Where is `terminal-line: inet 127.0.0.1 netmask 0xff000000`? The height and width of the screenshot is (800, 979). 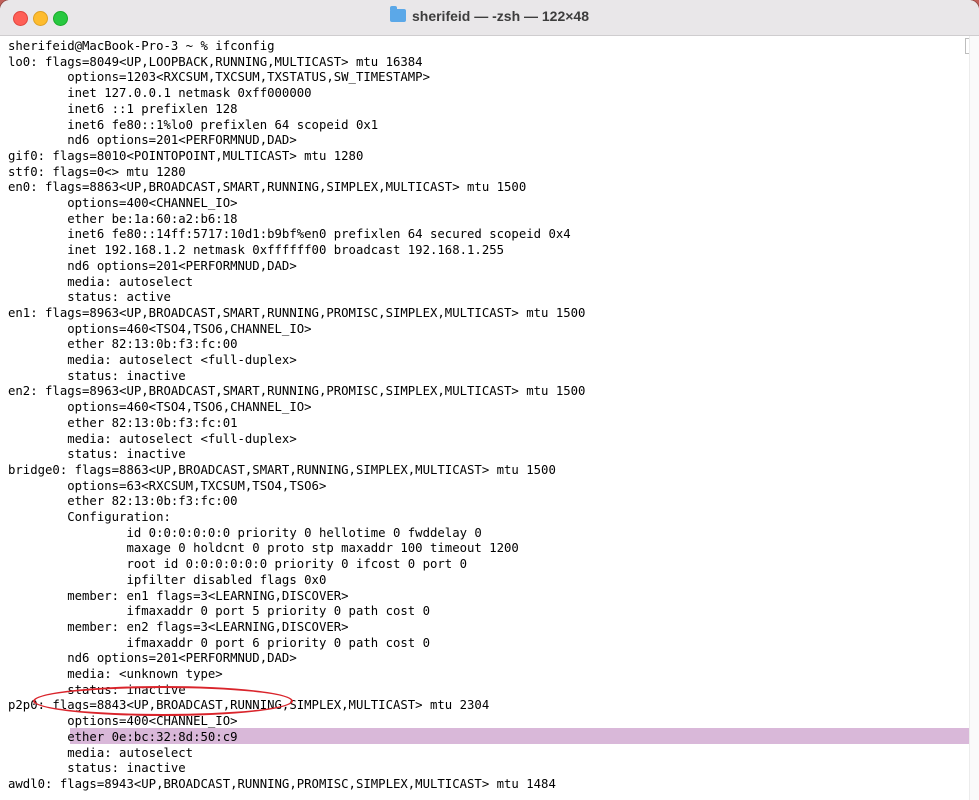
terminal-line: inet 127.0.0.1 netmask 0xff000000 is located at coordinates (160, 93).